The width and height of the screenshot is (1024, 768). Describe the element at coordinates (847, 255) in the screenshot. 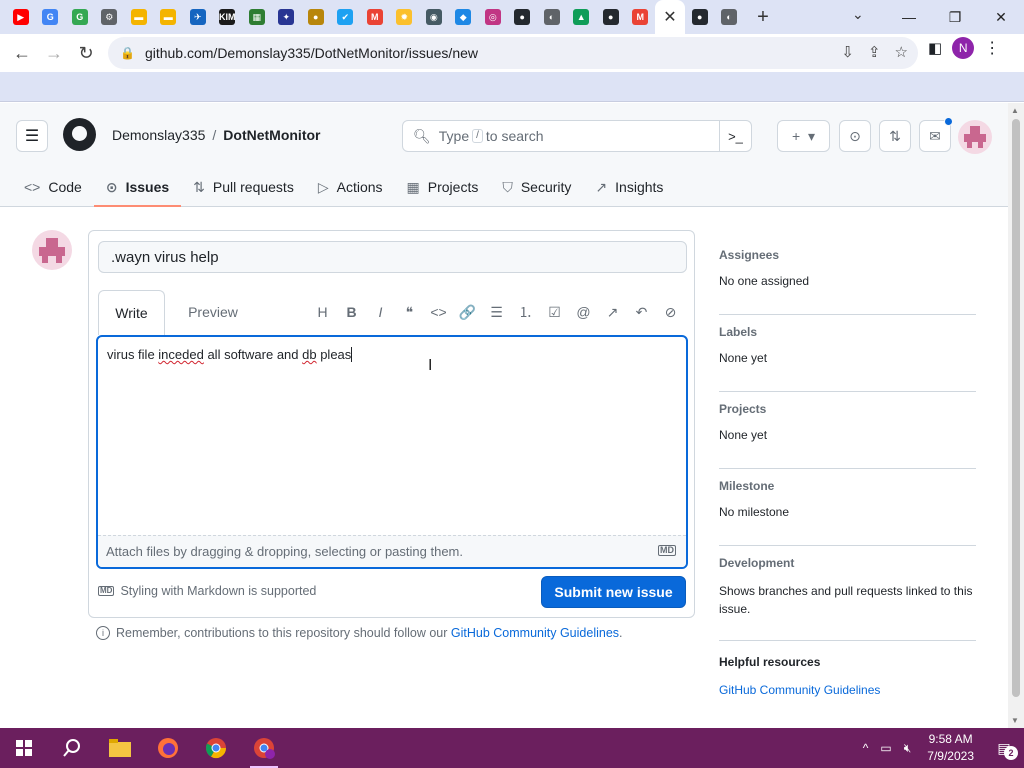

I see `assignees-heading: Assignees` at that location.